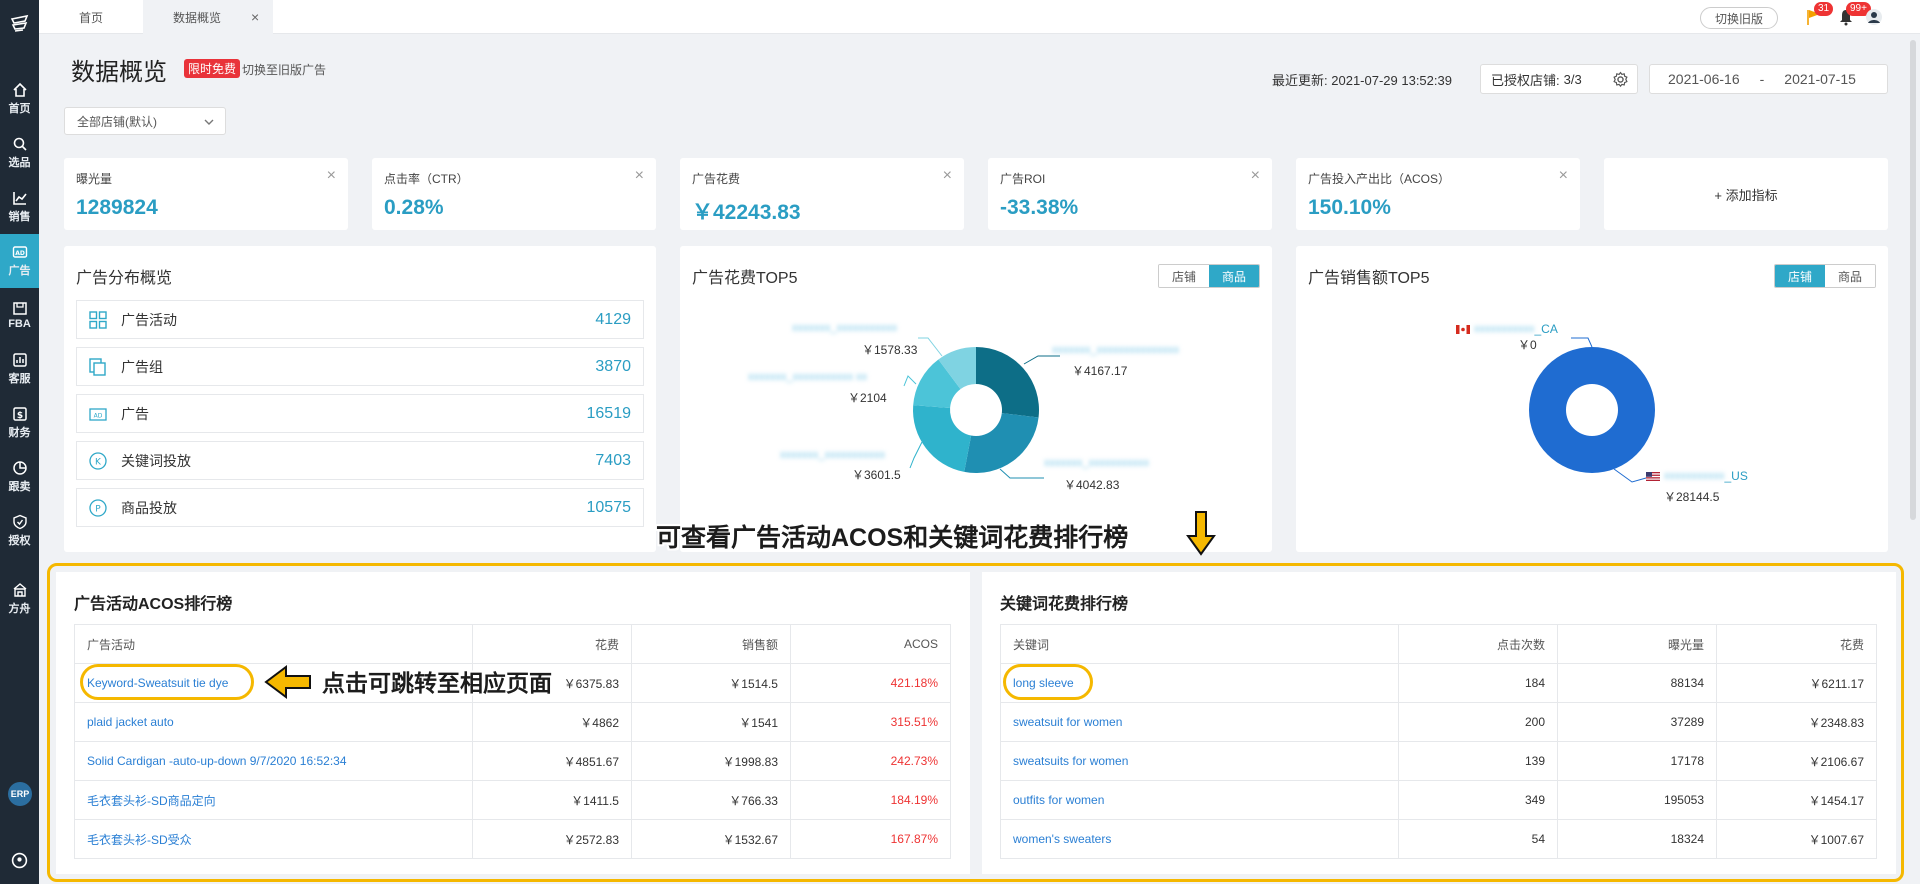 The height and width of the screenshot is (884, 1920). Describe the element at coordinates (19, 109) in the screenshot. I see `sidebar-item-label: 首页` at that location.